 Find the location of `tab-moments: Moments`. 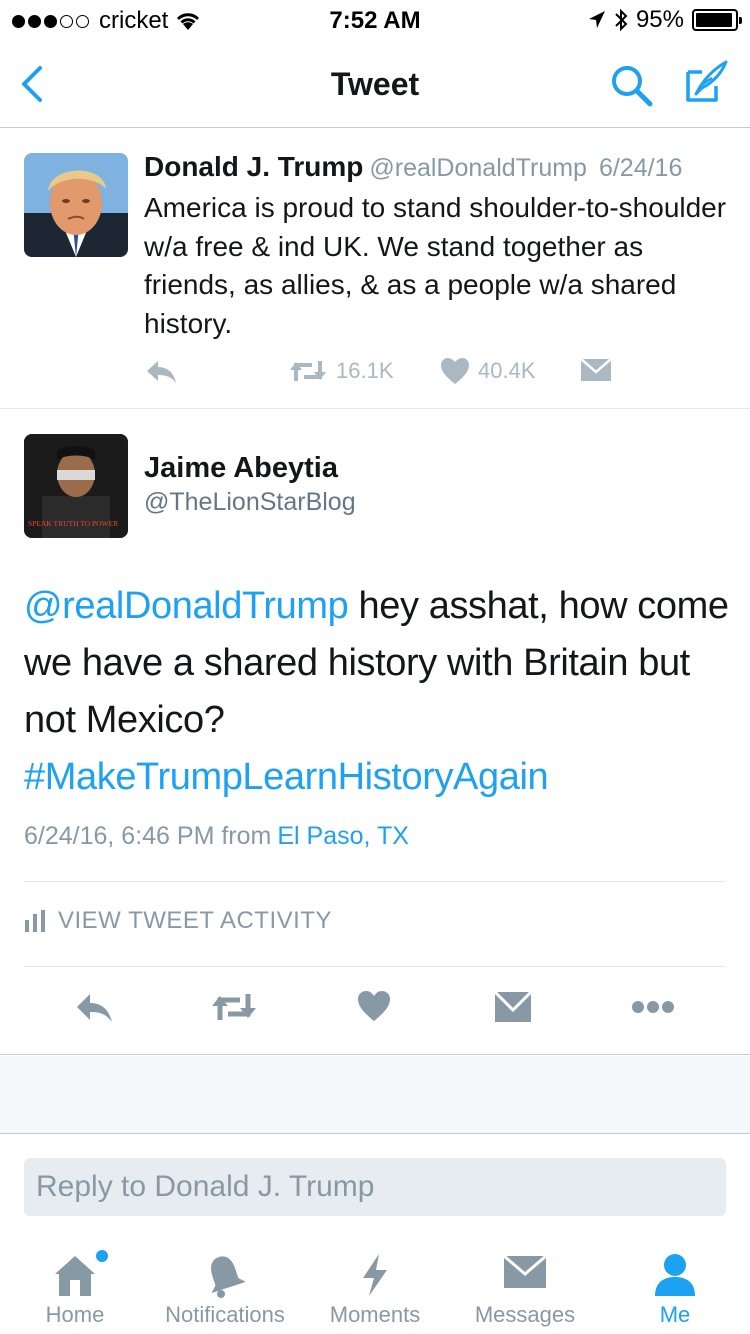

tab-moments: Moments is located at coordinates (375, 1286).